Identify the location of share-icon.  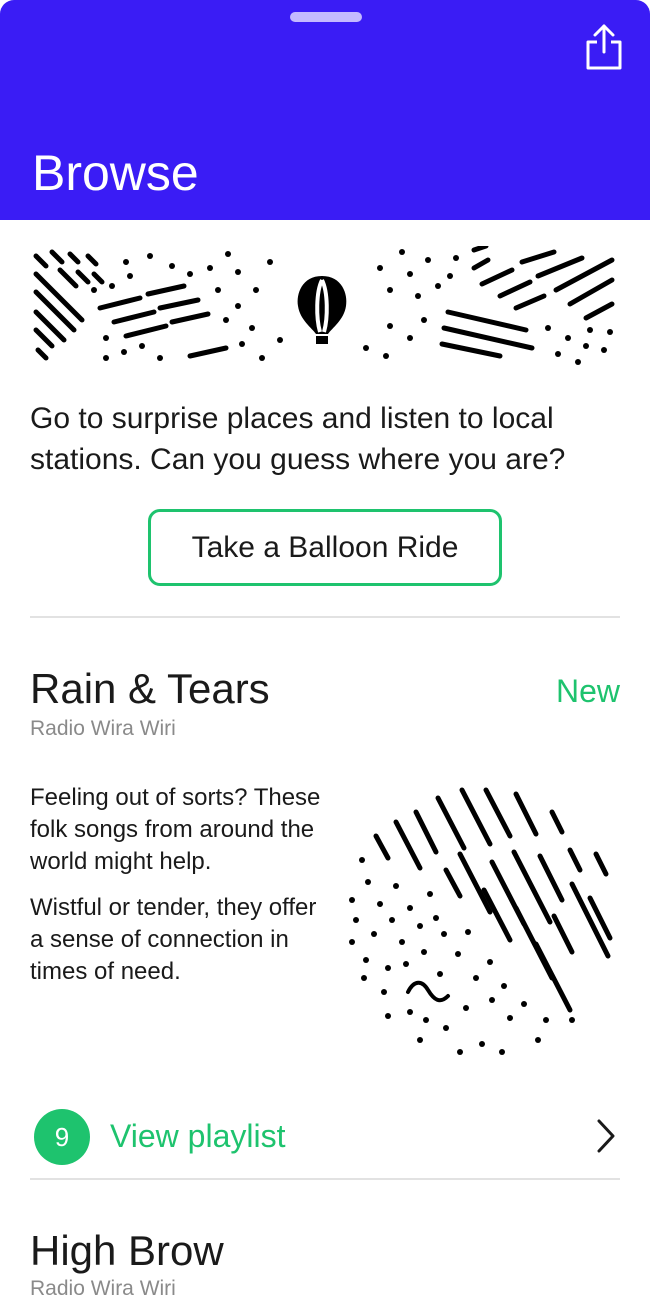
(604, 47).